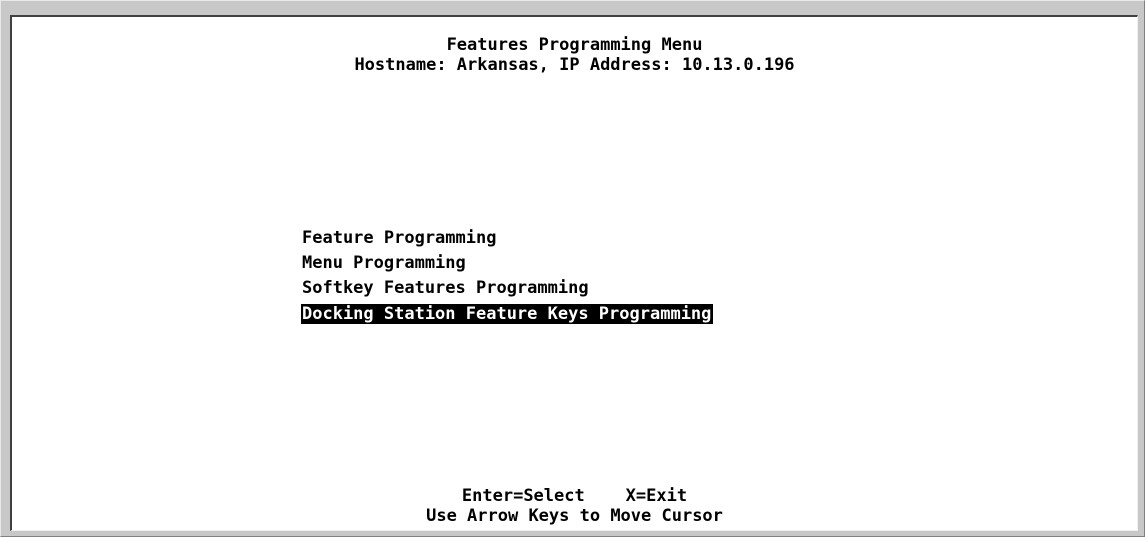 This screenshot has width=1145, height=537. Describe the element at coordinates (399, 238) in the screenshot. I see `menu-item-feature-programming: Feature Programming` at that location.